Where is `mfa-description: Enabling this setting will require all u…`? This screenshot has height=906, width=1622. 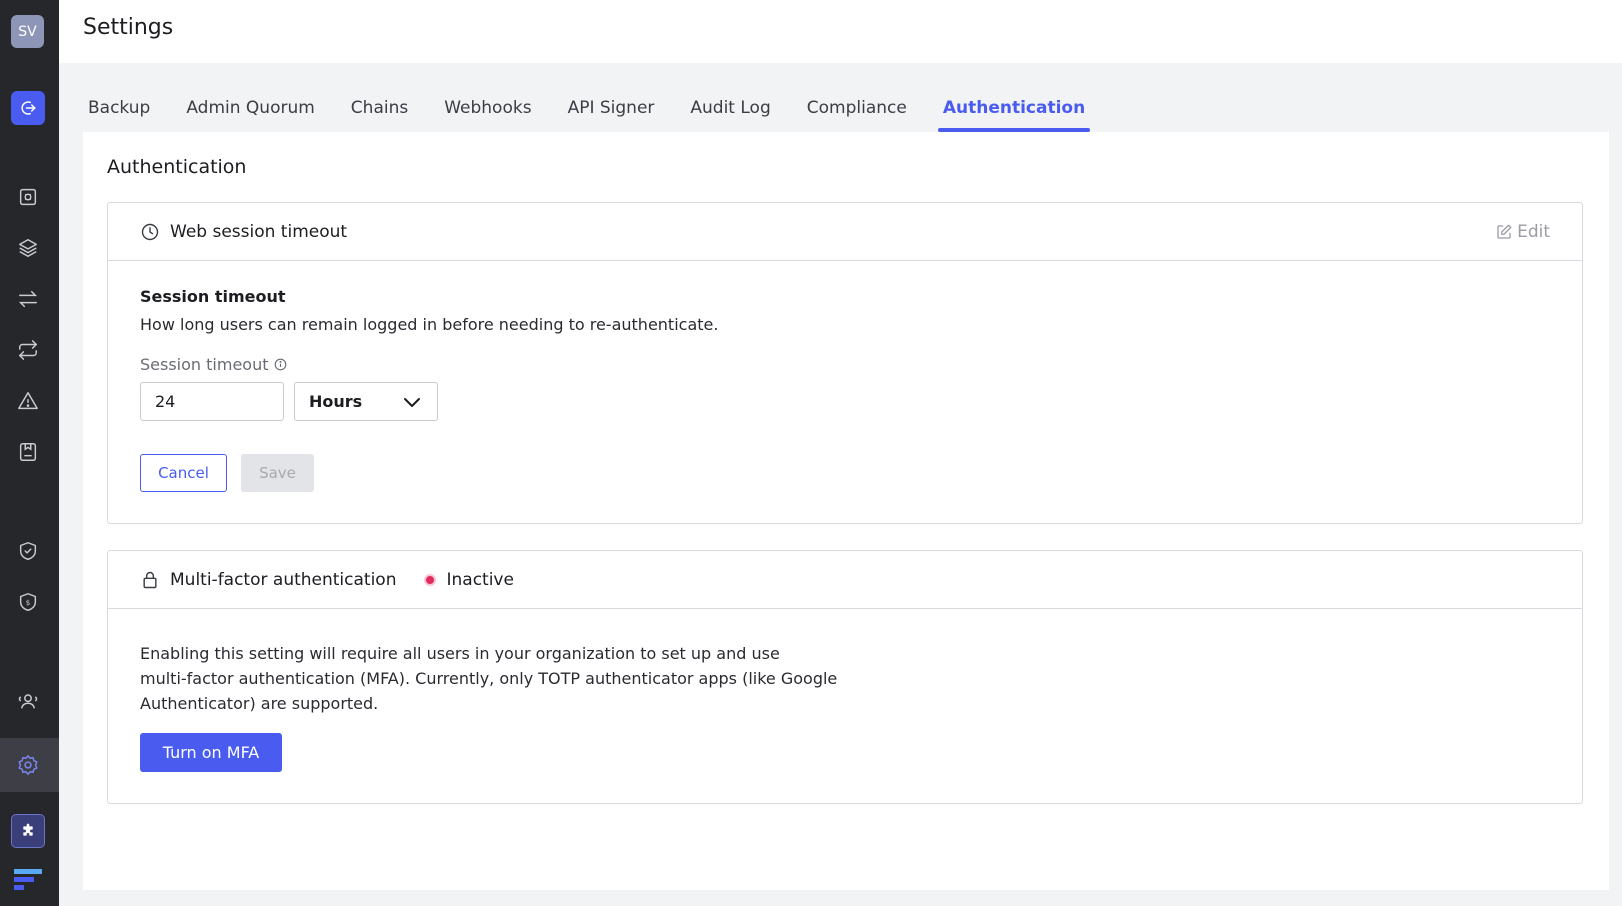
mfa-description: Enabling this setting will require all u… is located at coordinates (490, 678).